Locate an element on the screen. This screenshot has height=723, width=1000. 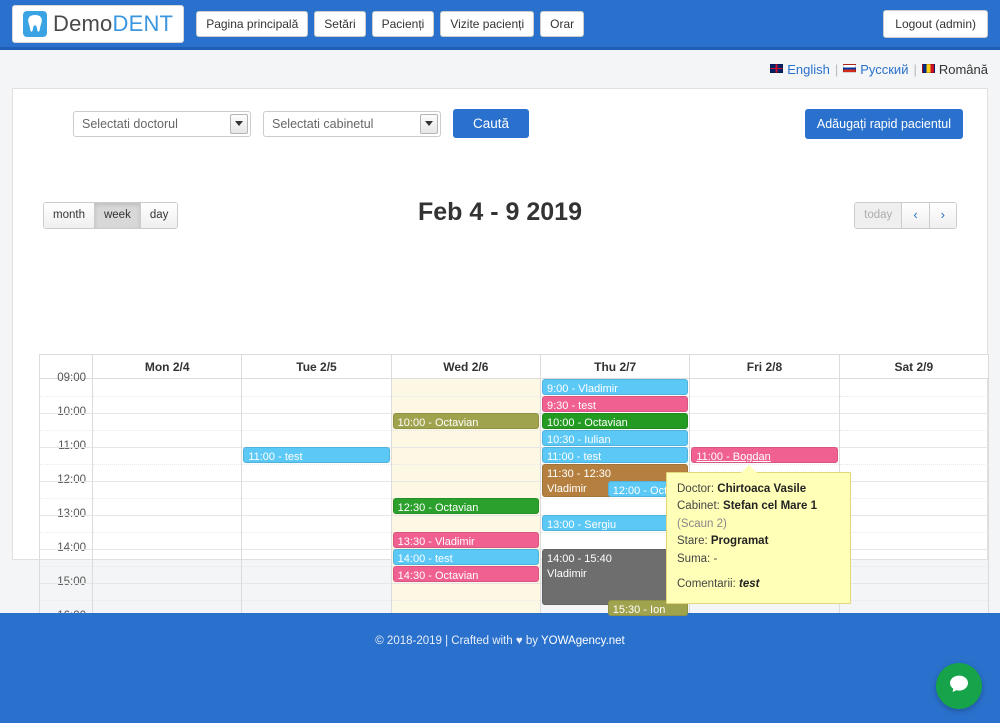
tooltip-spacer is located at coordinates (758, 572).